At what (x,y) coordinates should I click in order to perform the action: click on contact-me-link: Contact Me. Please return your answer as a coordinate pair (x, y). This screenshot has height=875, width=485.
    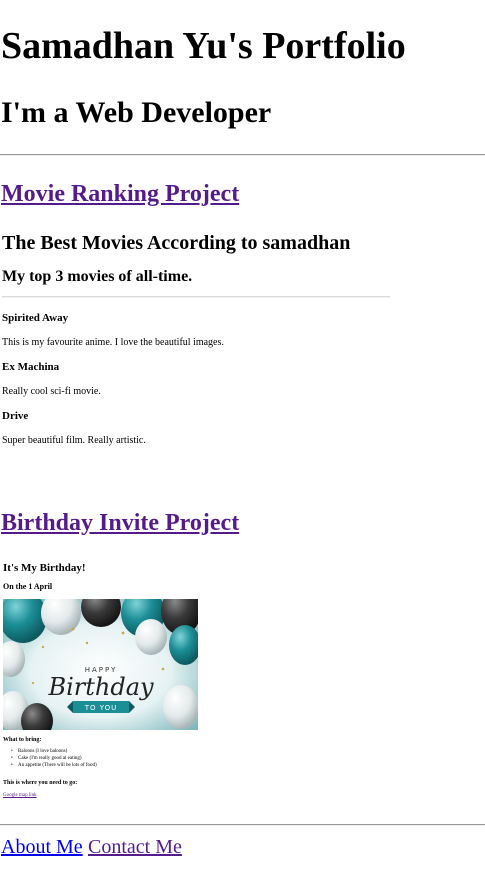
    Looking at the image, I should click on (135, 847).